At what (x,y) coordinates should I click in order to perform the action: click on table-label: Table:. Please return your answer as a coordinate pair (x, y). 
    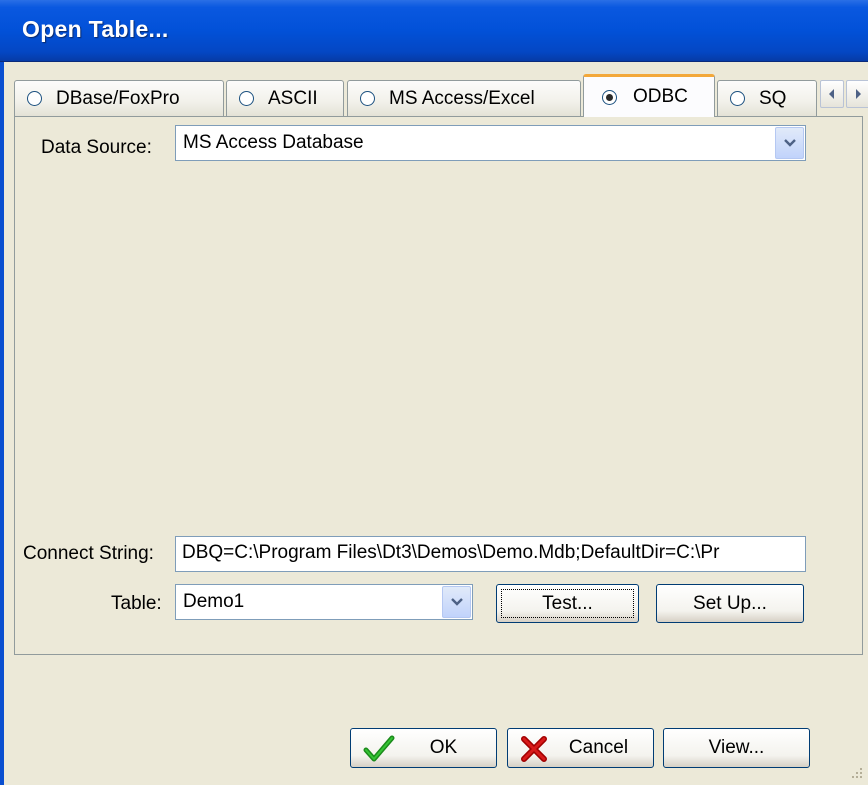
    Looking at the image, I should click on (136, 603).